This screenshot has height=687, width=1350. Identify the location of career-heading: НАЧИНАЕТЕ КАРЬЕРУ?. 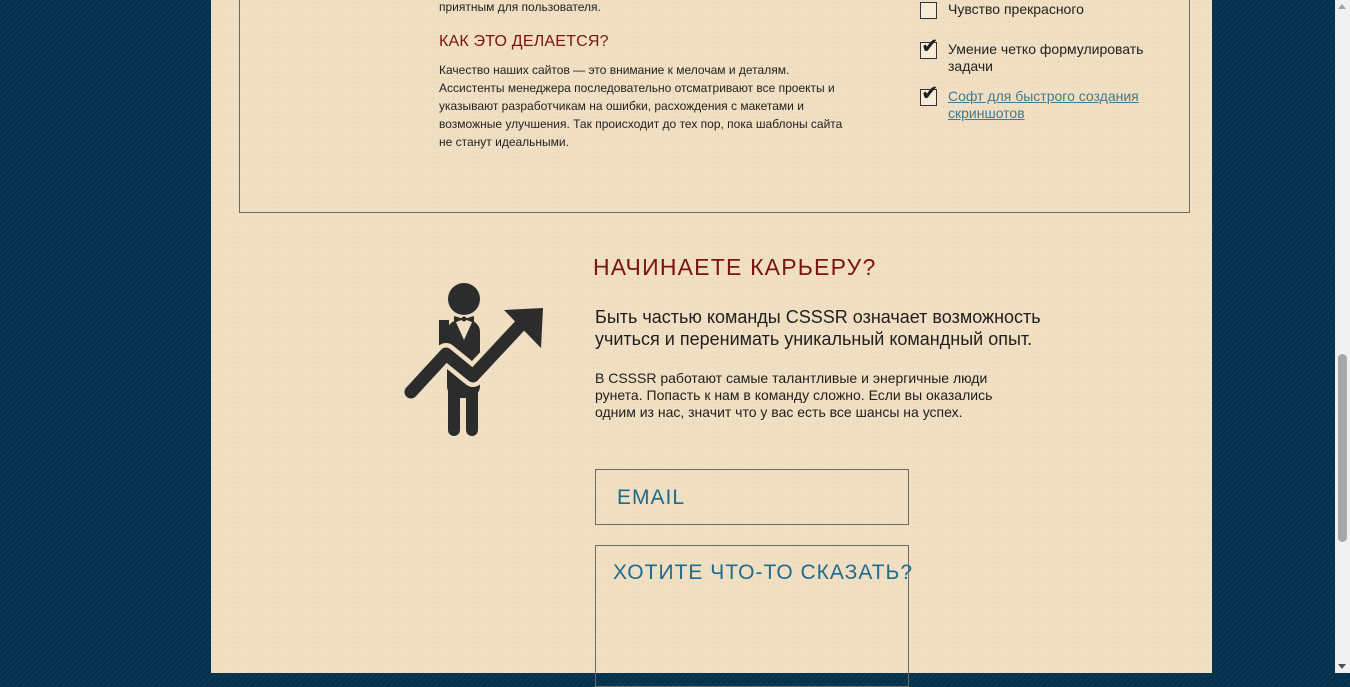
(735, 267).